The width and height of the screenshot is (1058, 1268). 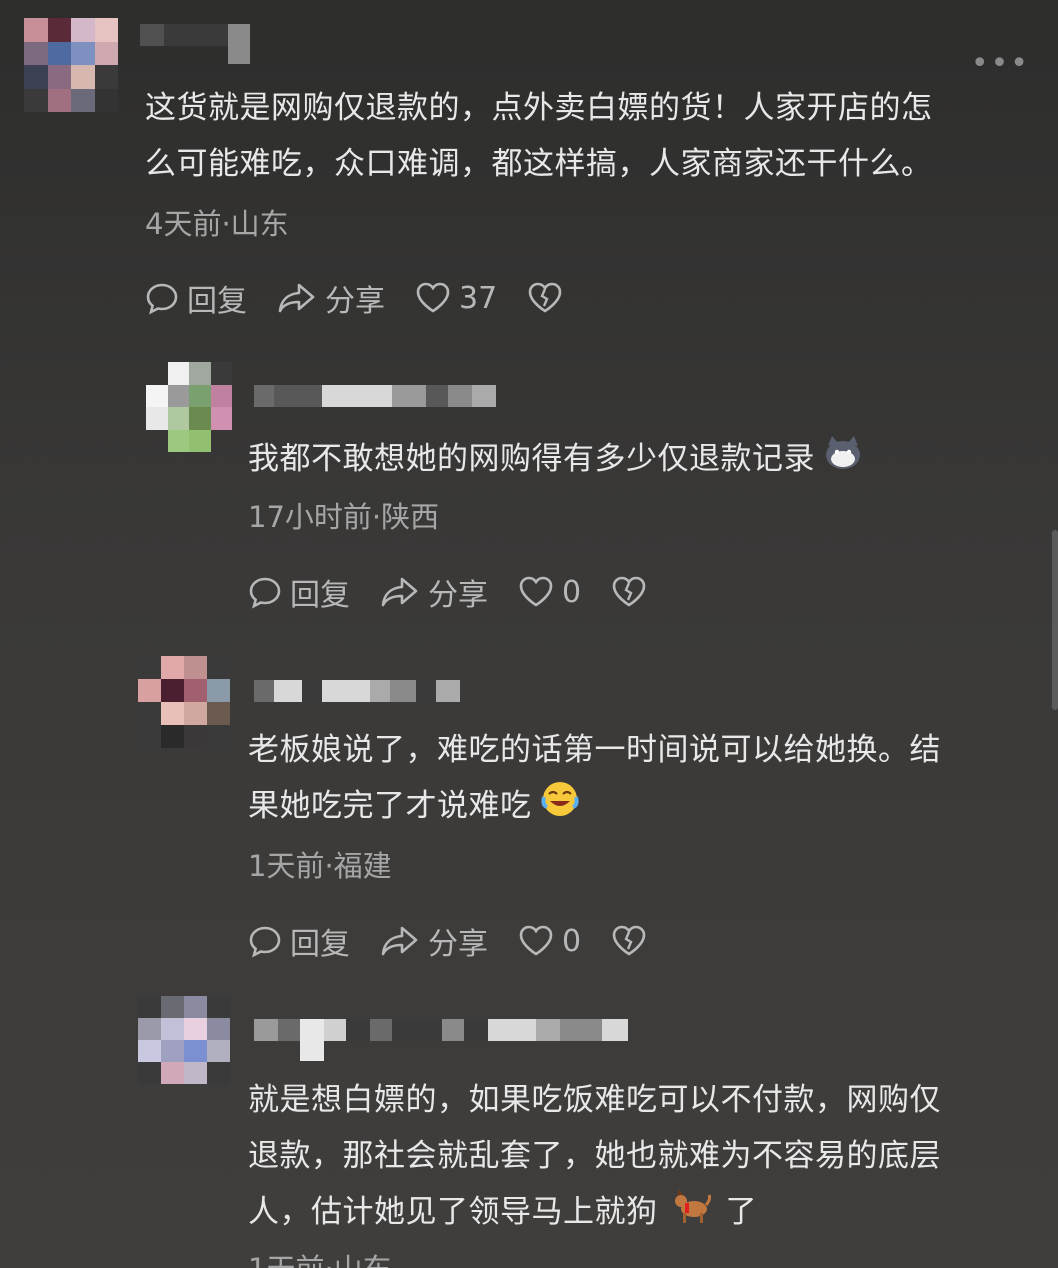 I want to click on ghost-cat-emoji, so click(x=843, y=461).